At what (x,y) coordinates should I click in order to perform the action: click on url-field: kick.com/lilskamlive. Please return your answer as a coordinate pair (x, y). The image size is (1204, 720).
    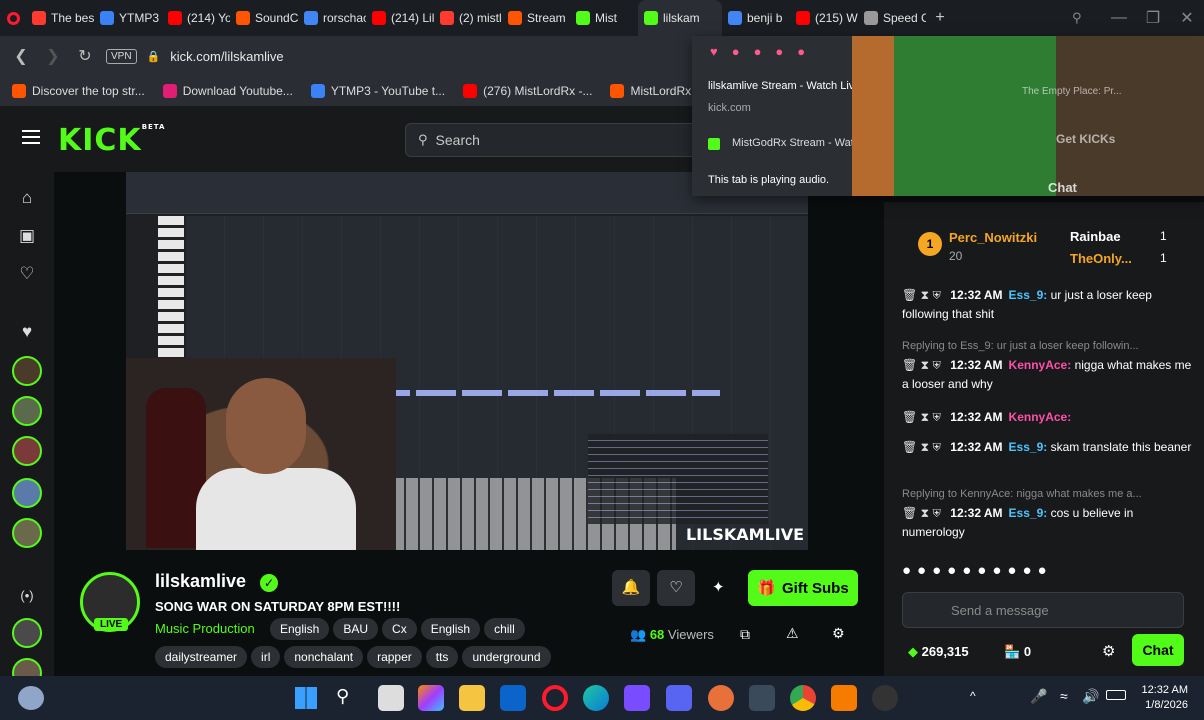
    Looking at the image, I should click on (226, 56).